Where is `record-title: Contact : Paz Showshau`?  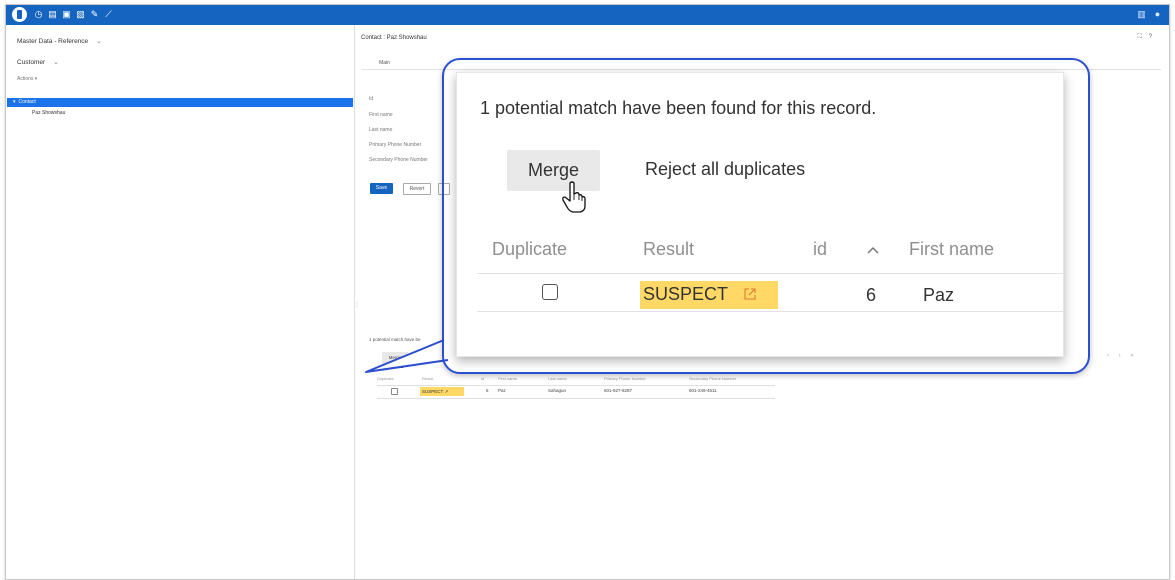 record-title: Contact : Paz Showshau is located at coordinates (394, 38).